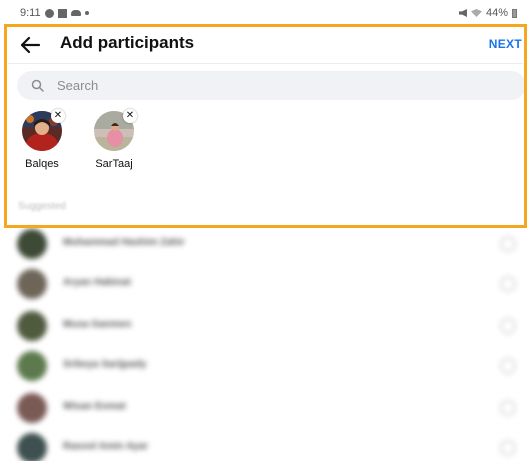 The width and height of the screenshot is (531, 461). I want to click on contact-name: Aryan Habinat, so click(97, 282).